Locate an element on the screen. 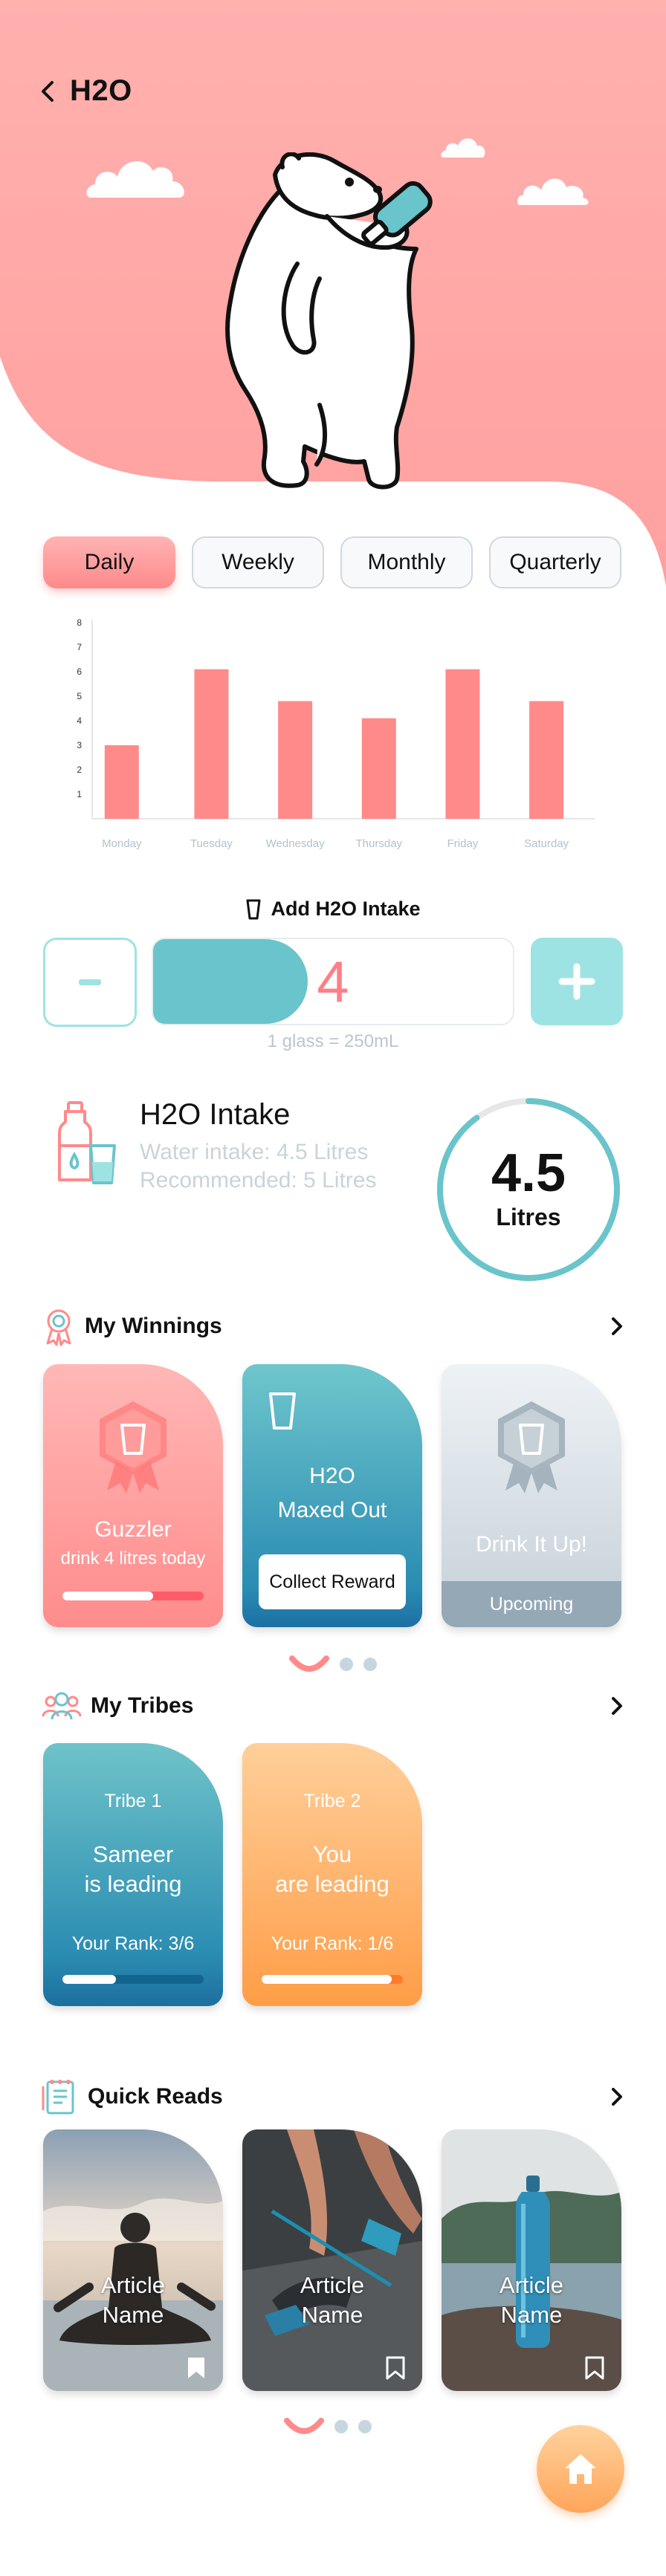 The image size is (666, 2576). home-button is located at coordinates (580, 2469).